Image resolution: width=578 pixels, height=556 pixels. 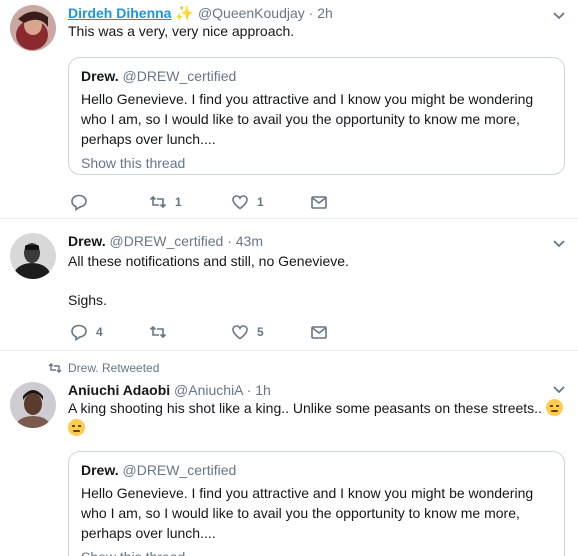 I want to click on like-count: 1, so click(x=260, y=202).